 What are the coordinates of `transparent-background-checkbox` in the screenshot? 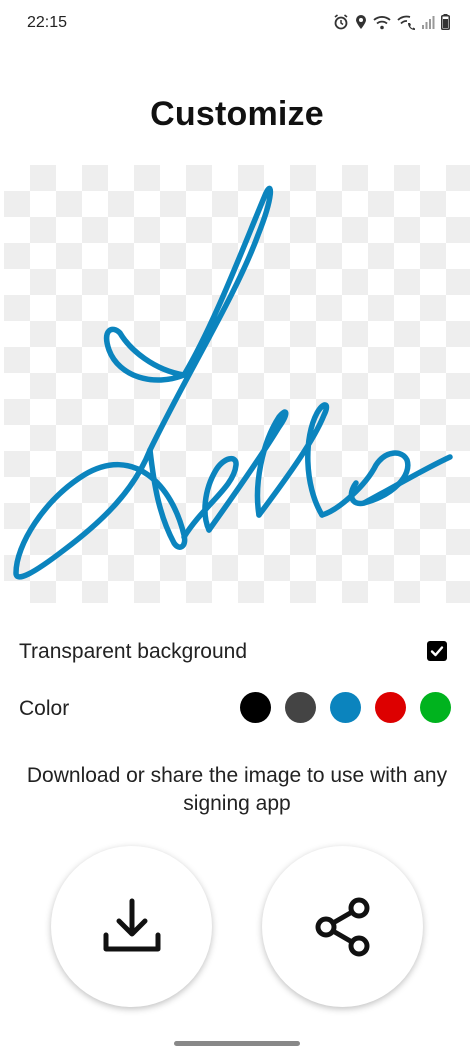 It's located at (437, 651).